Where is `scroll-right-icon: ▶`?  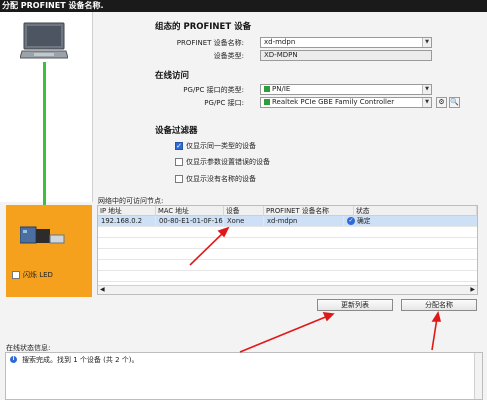 scroll-right-icon: ▶ is located at coordinates (472, 289).